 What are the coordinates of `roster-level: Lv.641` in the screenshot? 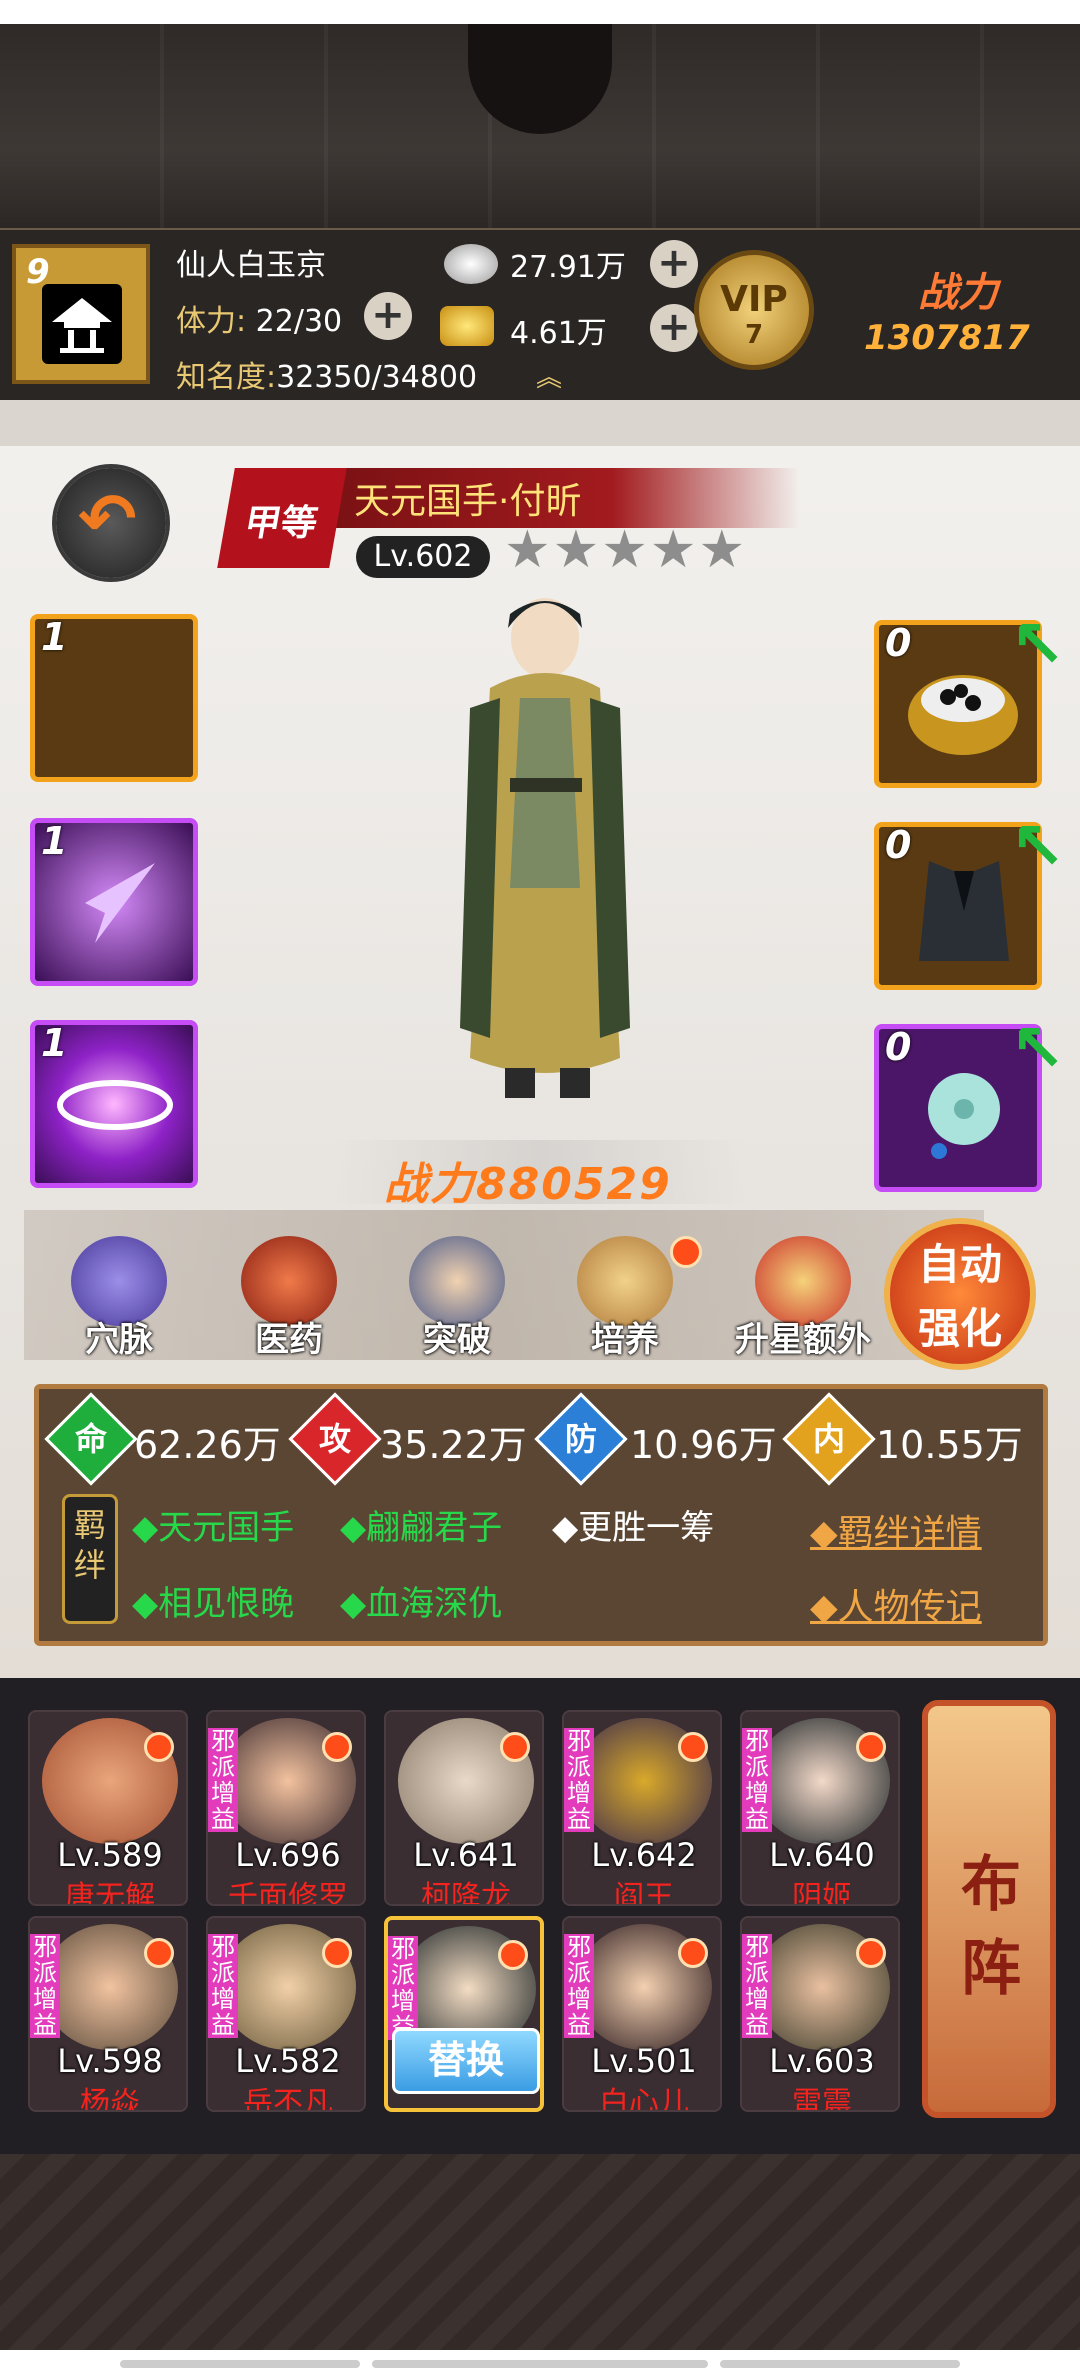 It's located at (466, 1855).